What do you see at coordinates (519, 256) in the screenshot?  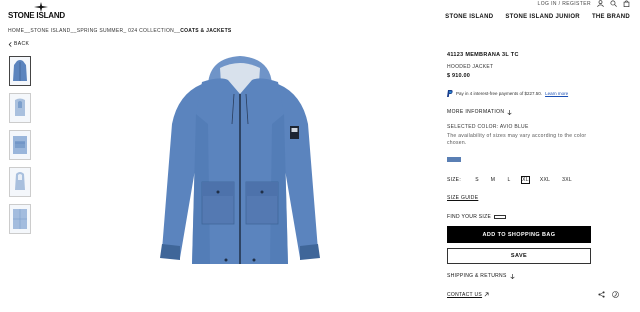 I see `save-button: SAVE` at bounding box center [519, 256].